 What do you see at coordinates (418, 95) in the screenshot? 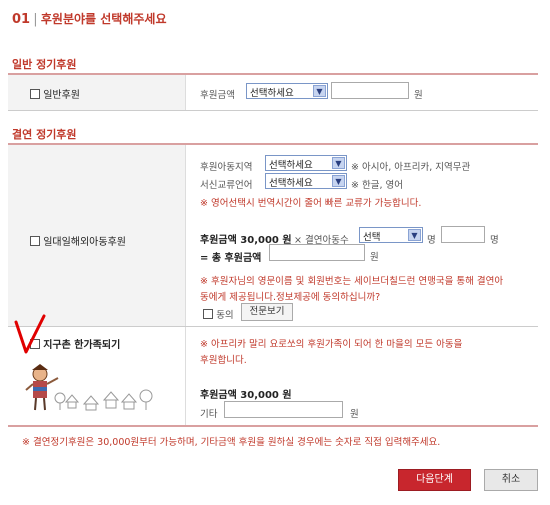
I see `general-unit: 원` at bounding box center [418, 95].